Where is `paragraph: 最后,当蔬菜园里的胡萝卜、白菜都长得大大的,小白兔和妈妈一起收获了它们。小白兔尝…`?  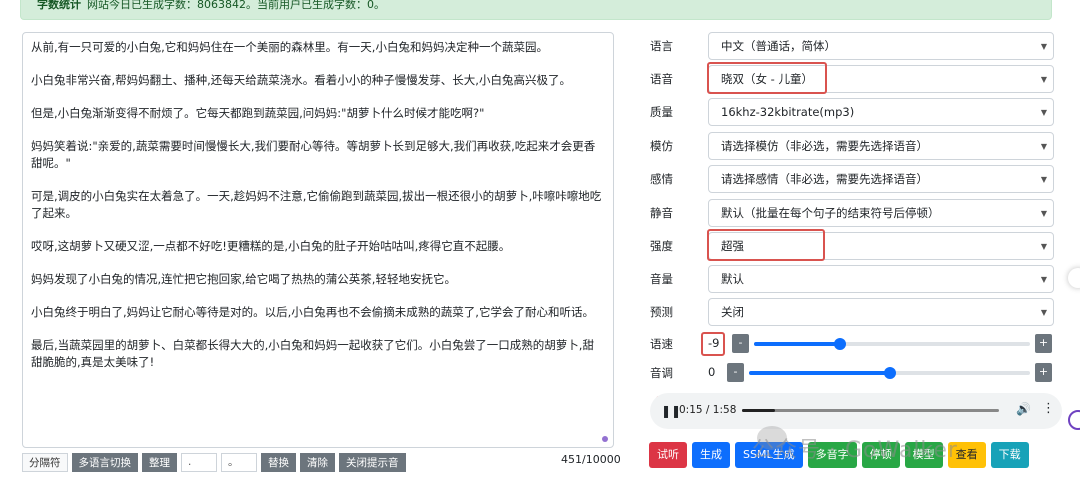 paragraph: 最后,当蔬菜园里的胡萝卜、白菜都长得大大的,小白兔和妈妈一起收获了它们。小白兔尝… is located at coordinates (312, 353).